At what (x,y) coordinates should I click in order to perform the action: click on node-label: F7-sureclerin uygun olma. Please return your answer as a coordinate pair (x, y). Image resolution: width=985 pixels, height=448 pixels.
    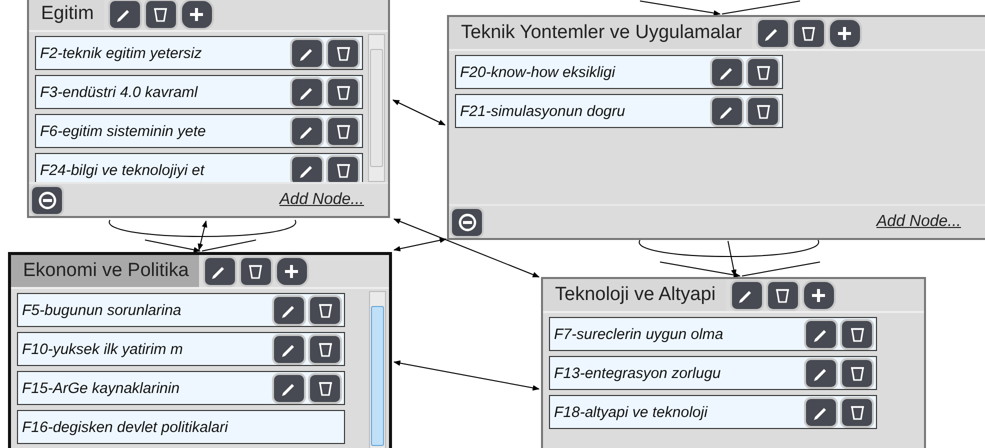
    Looking at the image, I should click on (639, 334).